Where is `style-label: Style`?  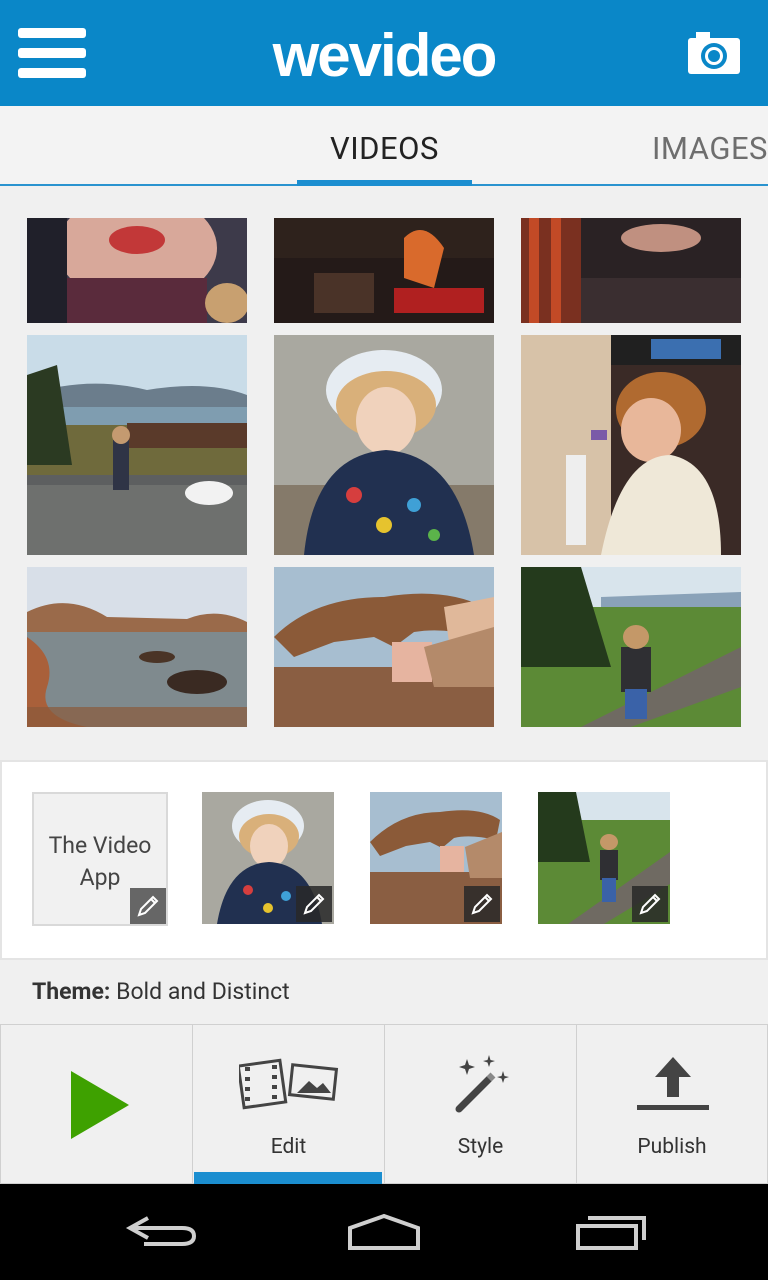
style-label: Style is located at coordinates (480, 1147).